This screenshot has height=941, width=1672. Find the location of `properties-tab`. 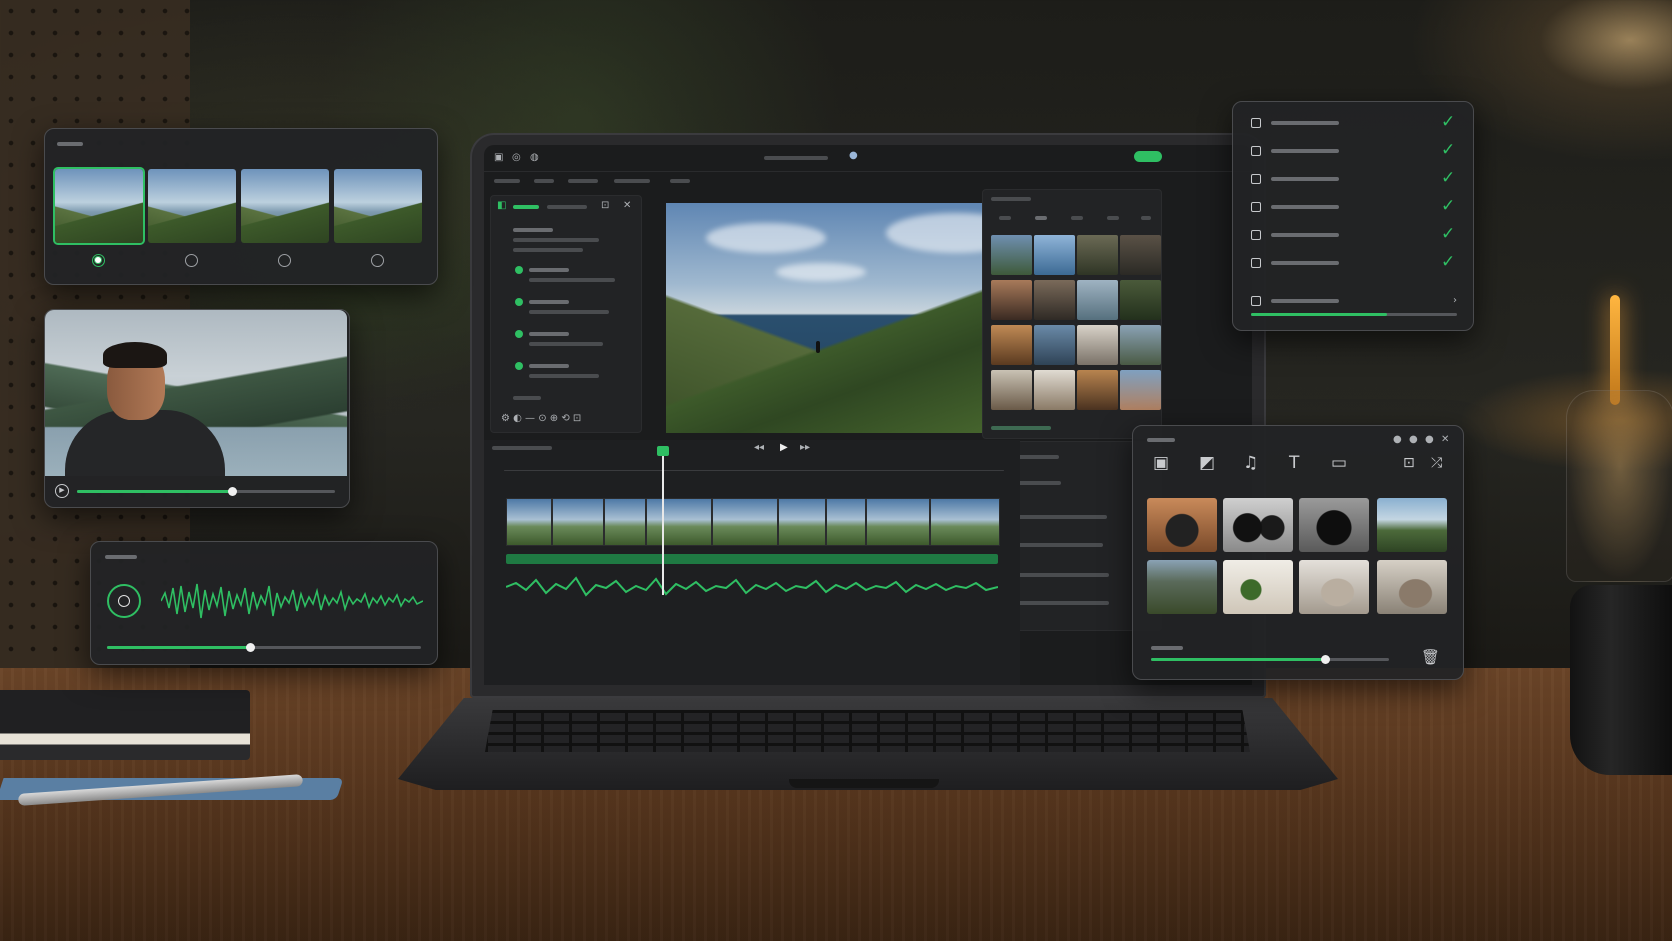

properties-tab is located at coordinates (567, 207).